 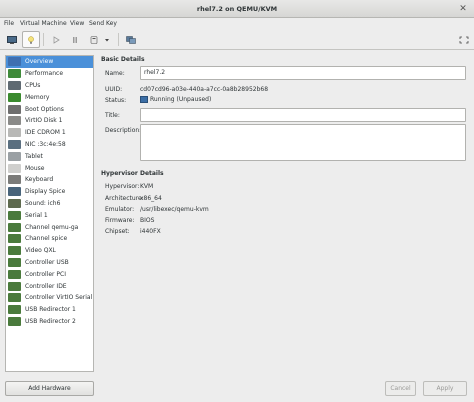 I want to click on sidebar-item-boot-options: Boot Options, so click(x=49, y=109).